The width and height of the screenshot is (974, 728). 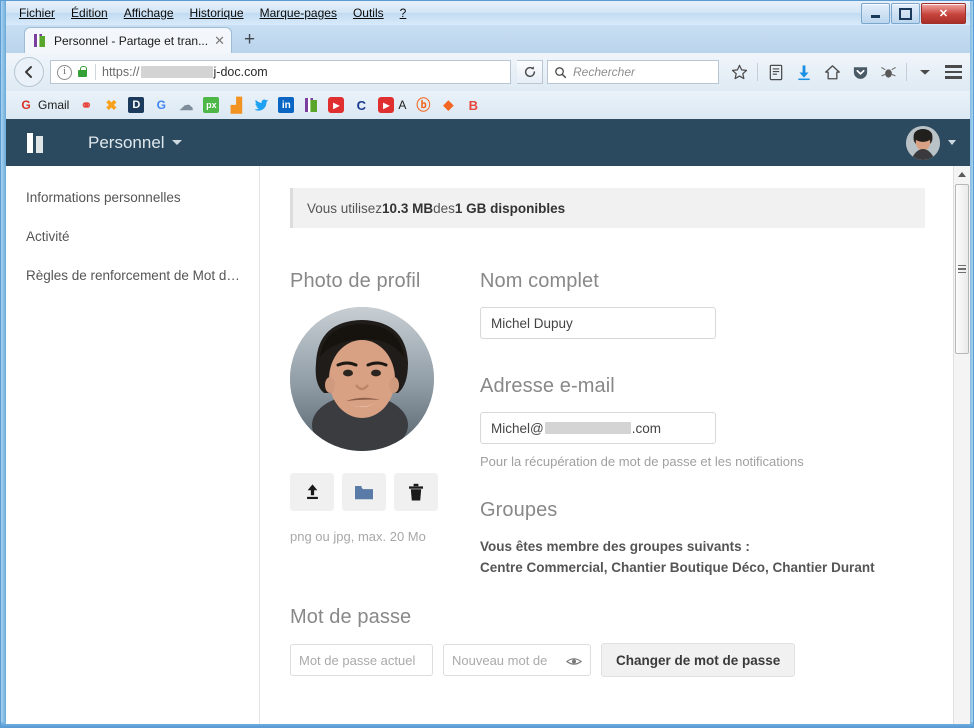 I want to click on px-icon: px, so click(x=211, y=105).